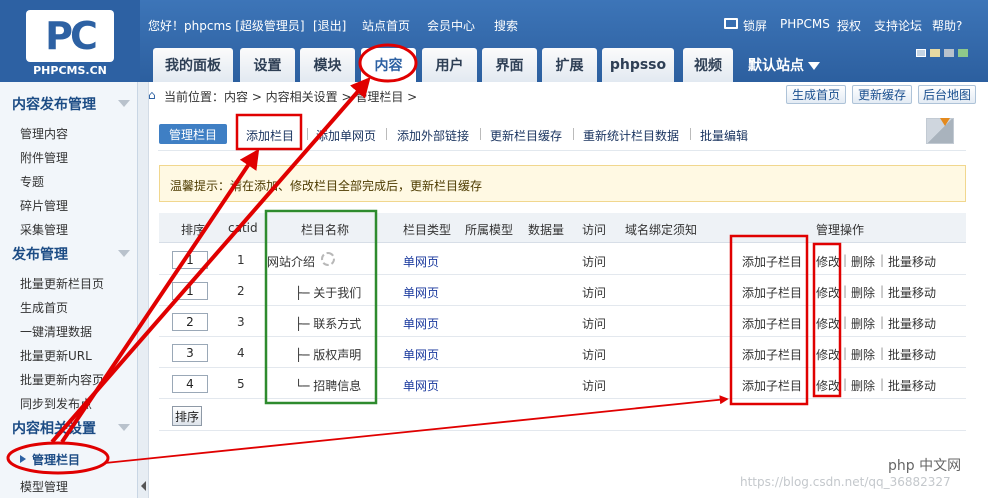 The image size is (988, 498). What do you see at coordinates (44, 157) in the screenshot?
I see `sidebar-item-attachments: 附件管理` at bounding box center [44, 157].